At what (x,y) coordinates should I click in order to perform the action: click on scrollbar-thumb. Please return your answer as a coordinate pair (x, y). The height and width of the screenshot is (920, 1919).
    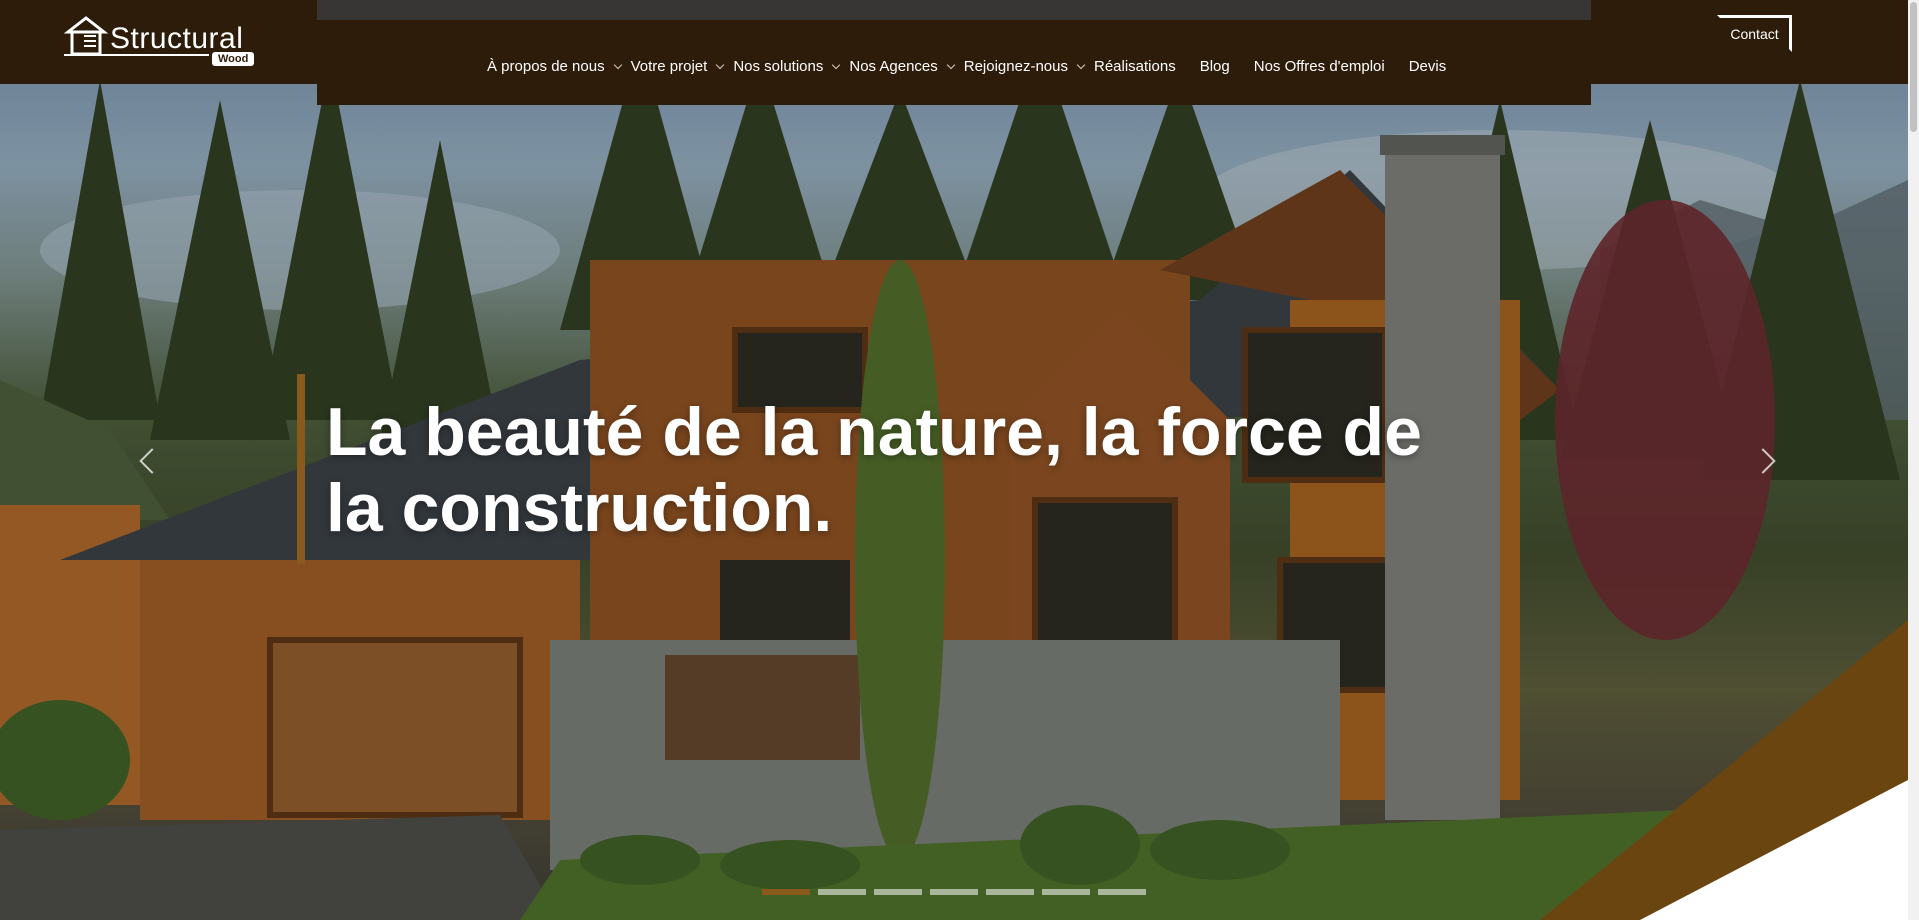
    Looking at the image, I should click on (1913, 67).